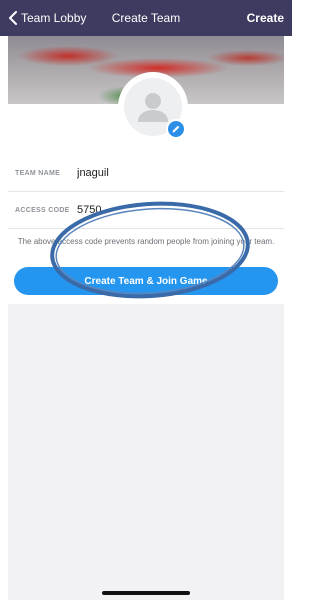 This screenshot has width=320, height=600. I want to click on back-button: Team Lobby, so click(47, 18).